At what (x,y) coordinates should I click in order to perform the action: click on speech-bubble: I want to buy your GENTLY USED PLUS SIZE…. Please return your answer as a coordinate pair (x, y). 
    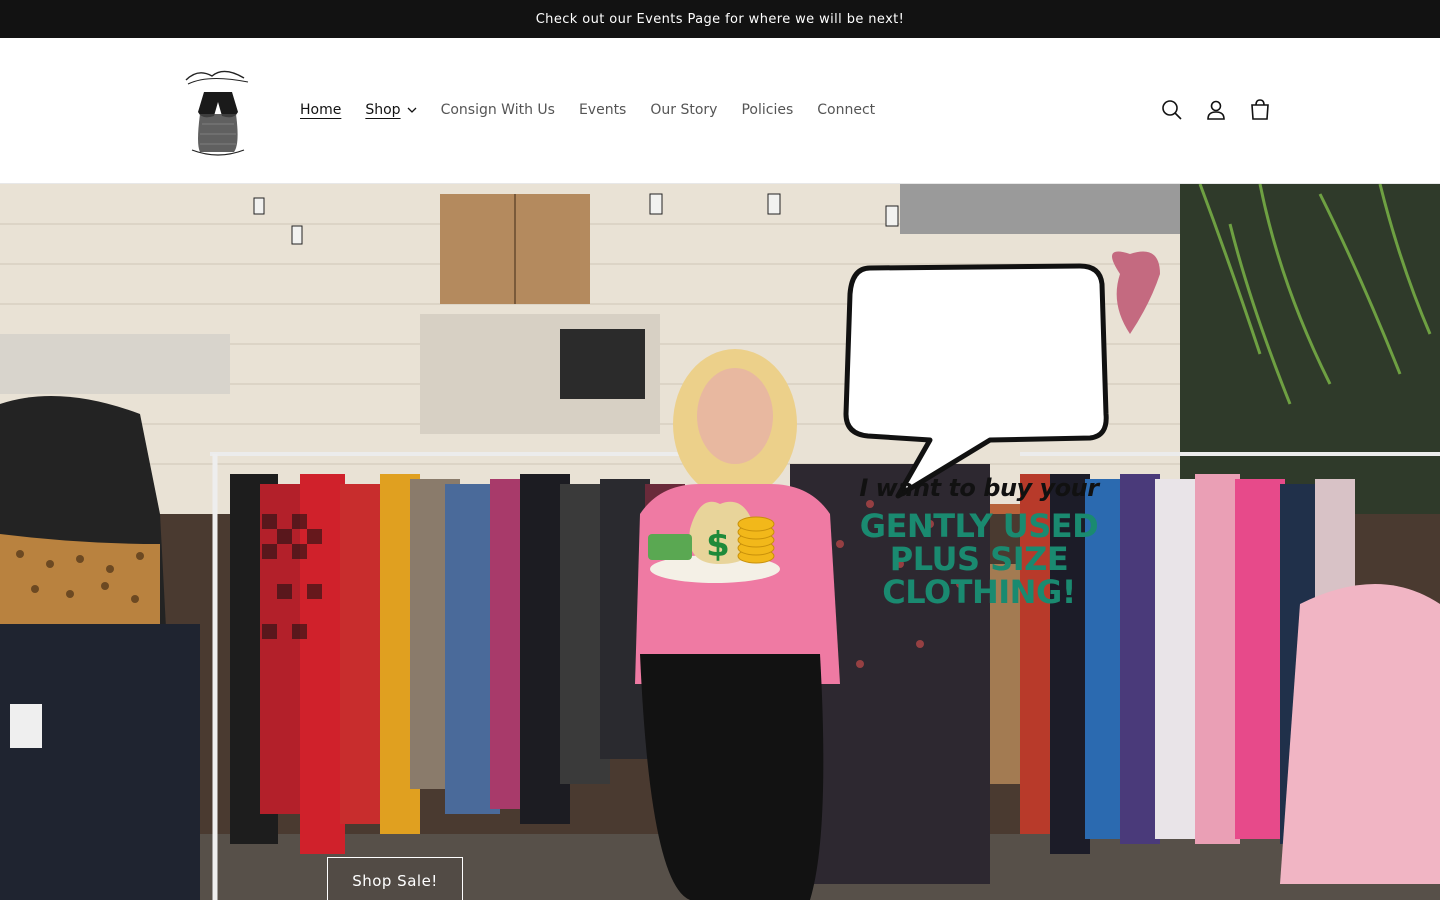
    Looking at the image, I should click on (979, 541).